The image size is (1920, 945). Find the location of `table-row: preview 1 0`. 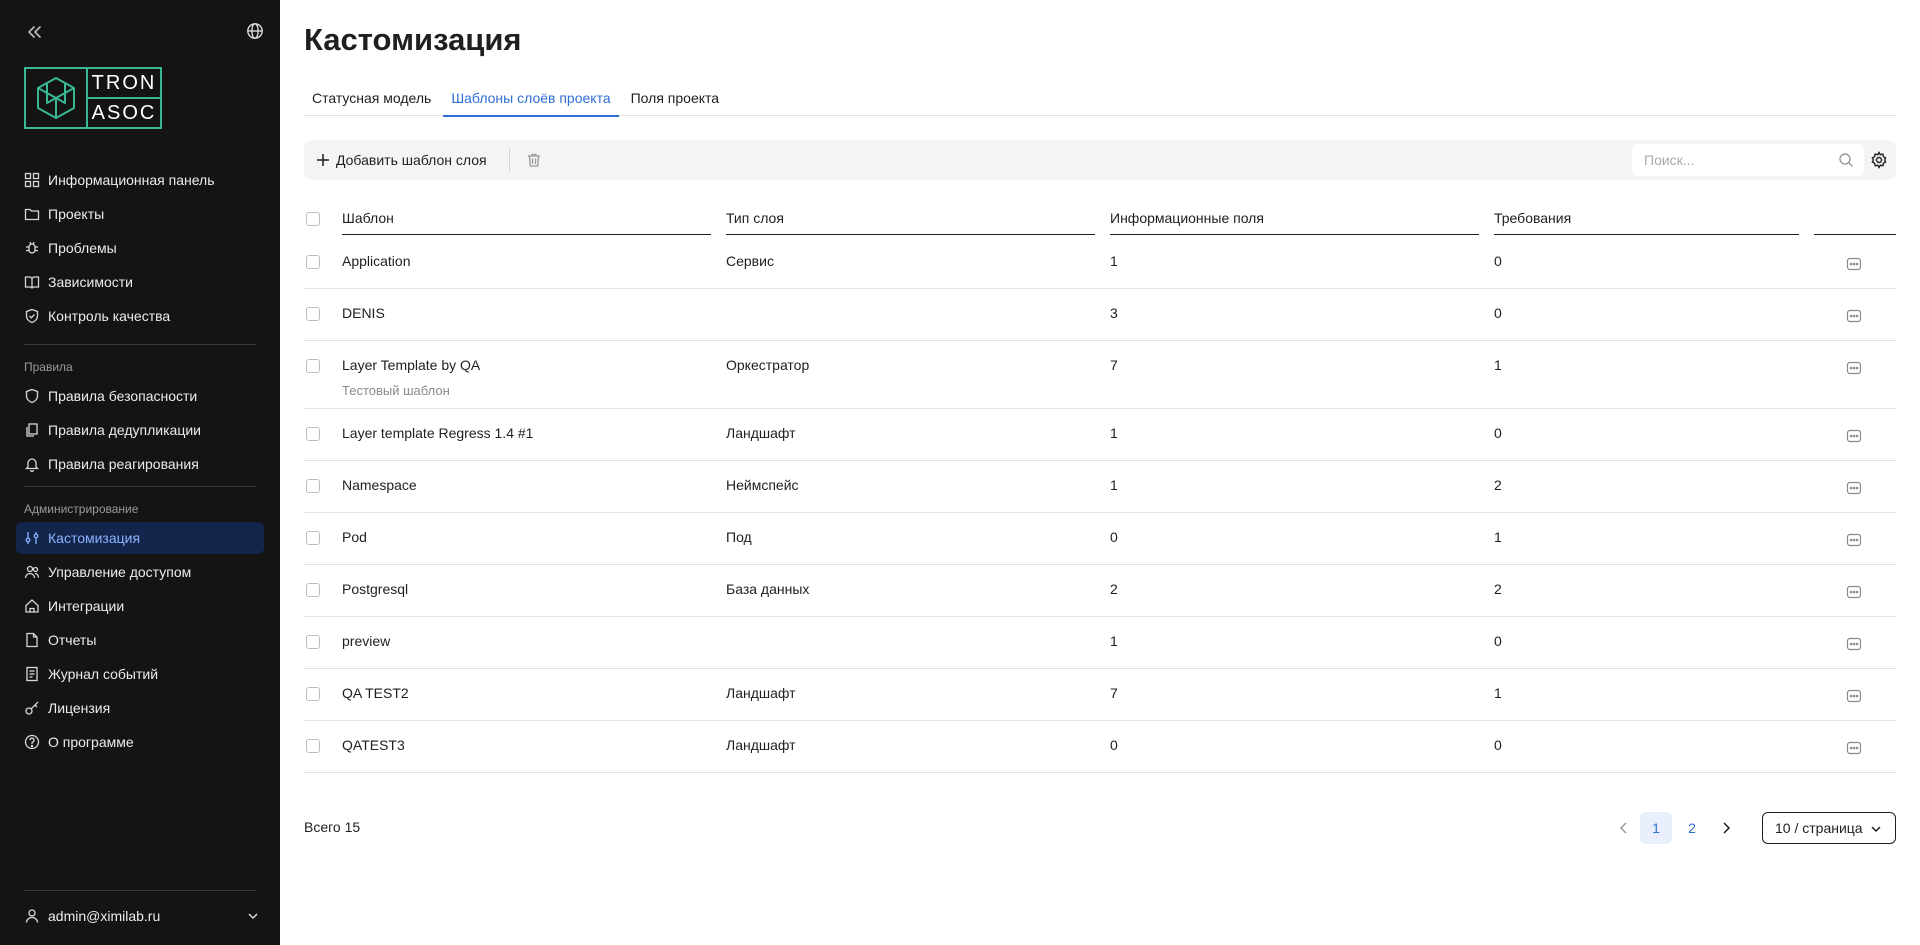

table-row: preview 1 0 is located at coordinates (1100, 643).